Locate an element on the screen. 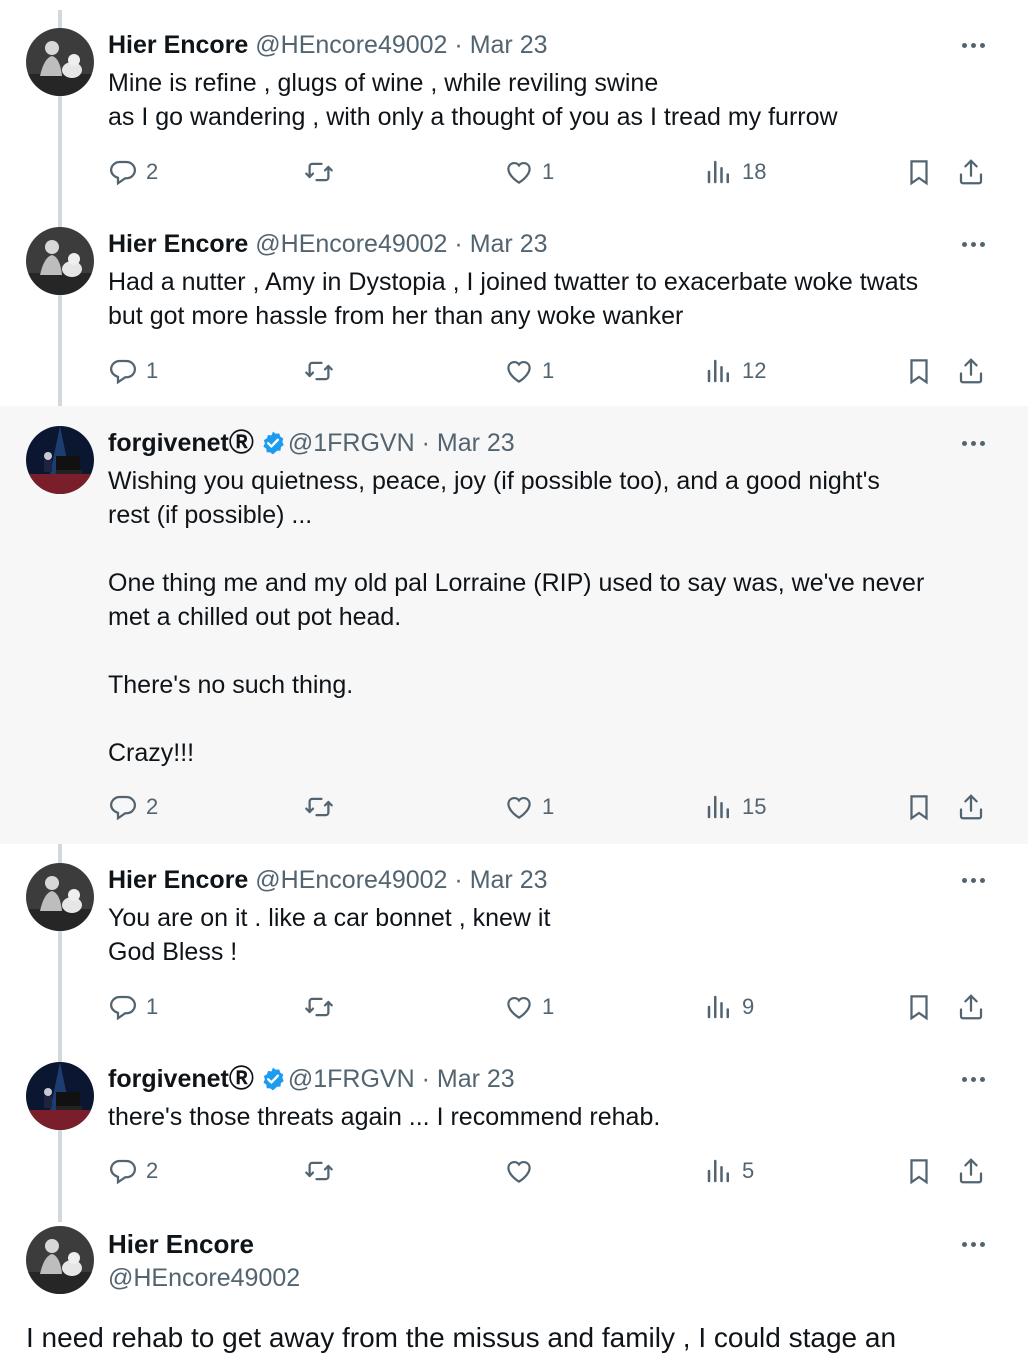 This screenshot has height=1364, width=1028. reply-icon is located at coordinates (123, 1007).